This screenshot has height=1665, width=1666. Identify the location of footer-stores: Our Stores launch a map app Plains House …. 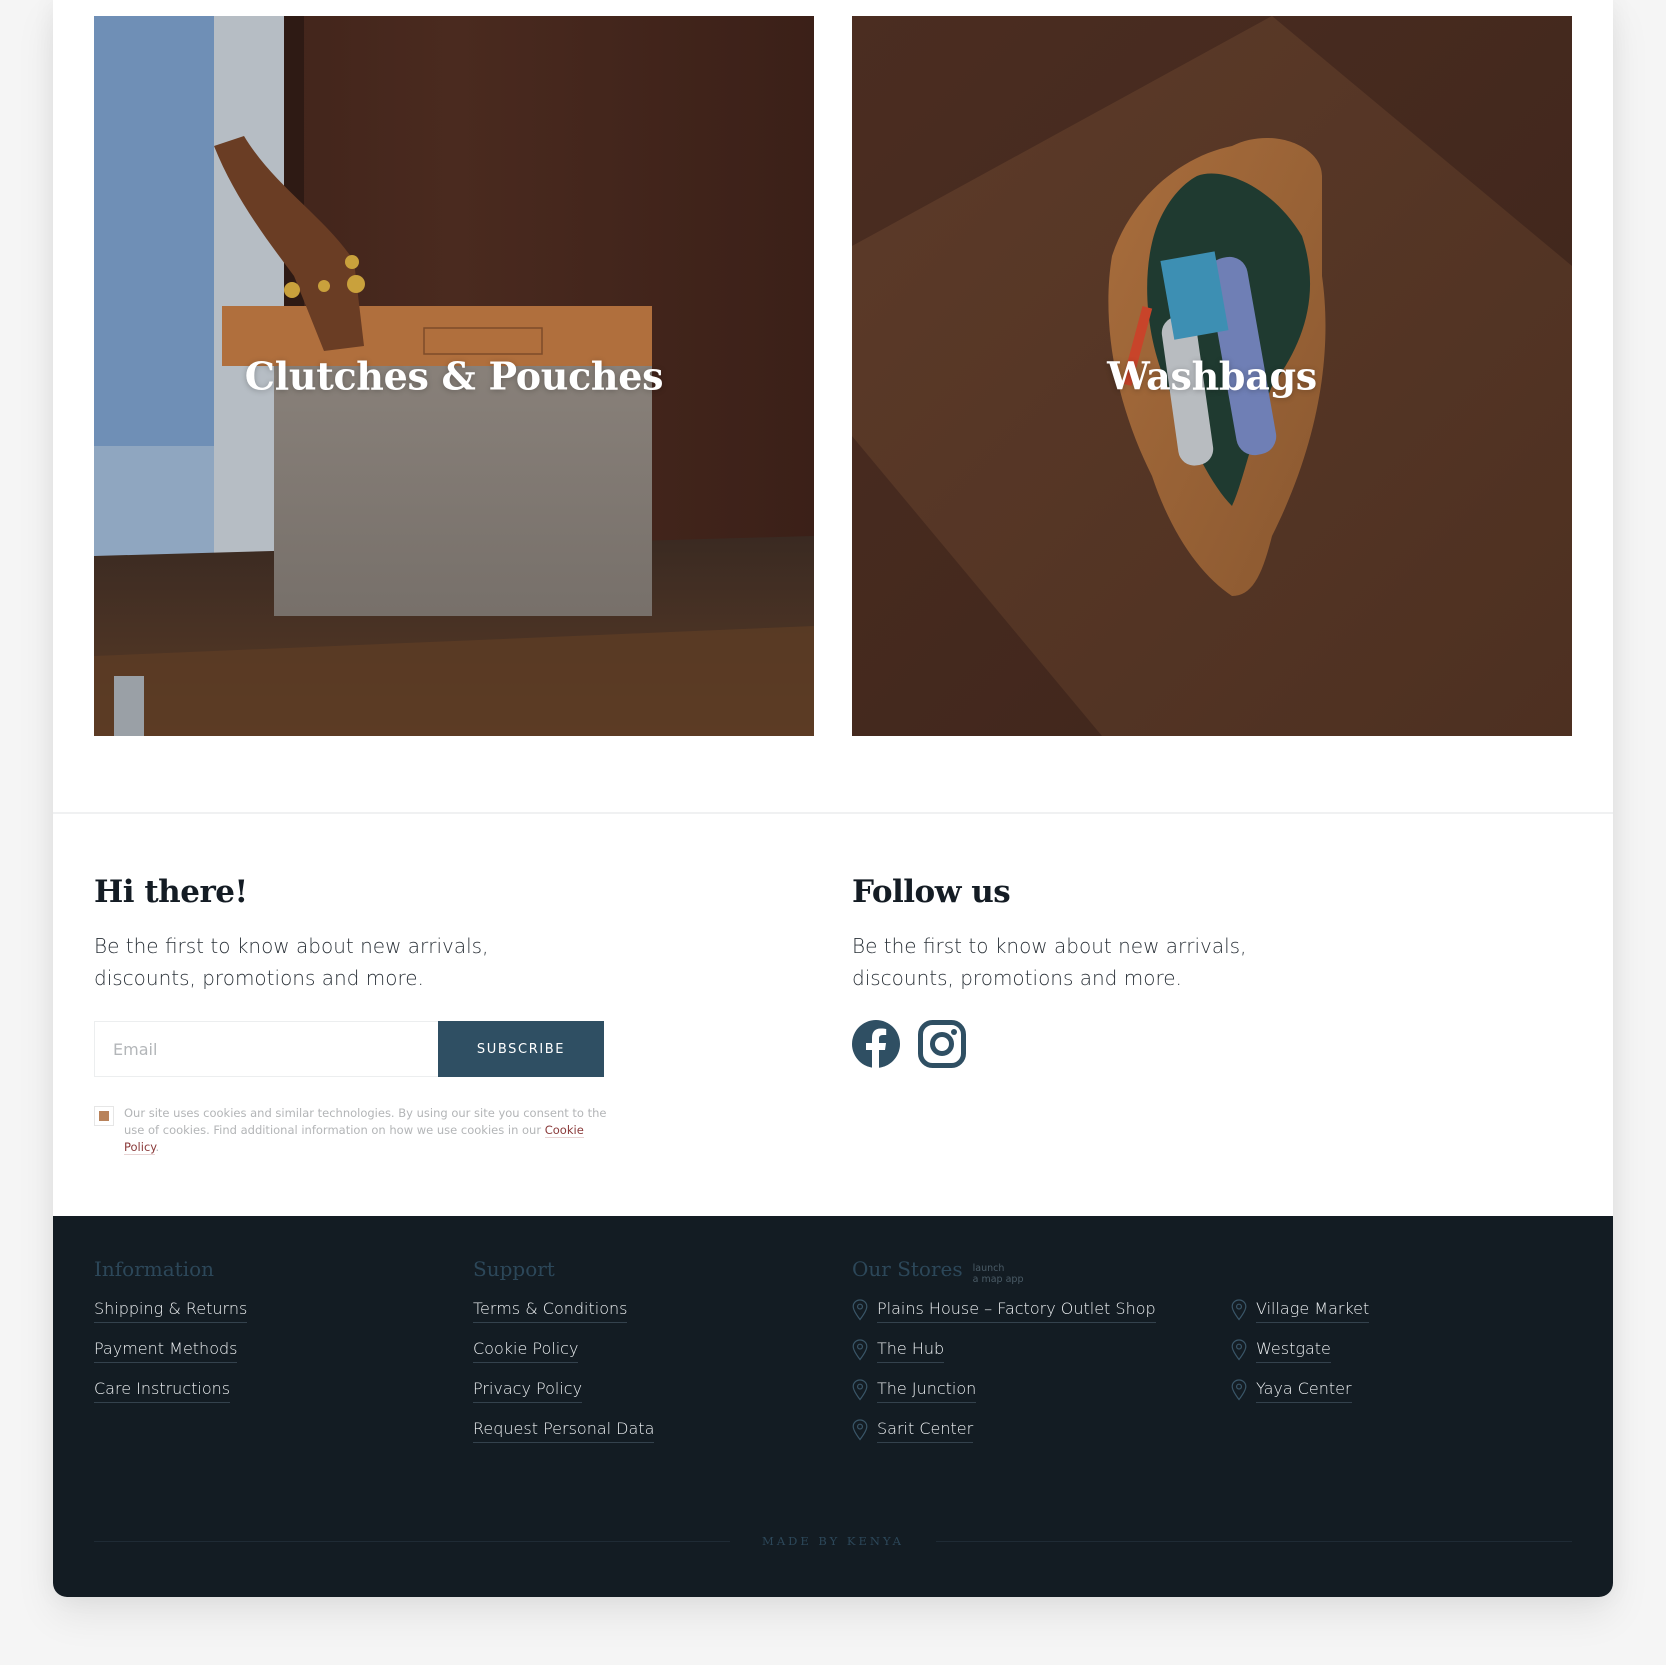
(1004, 1358).